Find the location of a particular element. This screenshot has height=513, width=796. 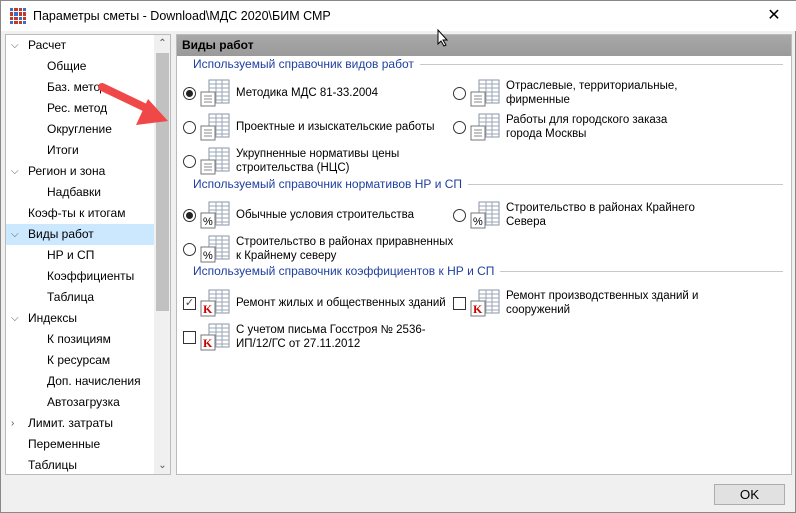

radio-option-0: Методика МДС 81-33.2004 is located at coordinates (280, 93).